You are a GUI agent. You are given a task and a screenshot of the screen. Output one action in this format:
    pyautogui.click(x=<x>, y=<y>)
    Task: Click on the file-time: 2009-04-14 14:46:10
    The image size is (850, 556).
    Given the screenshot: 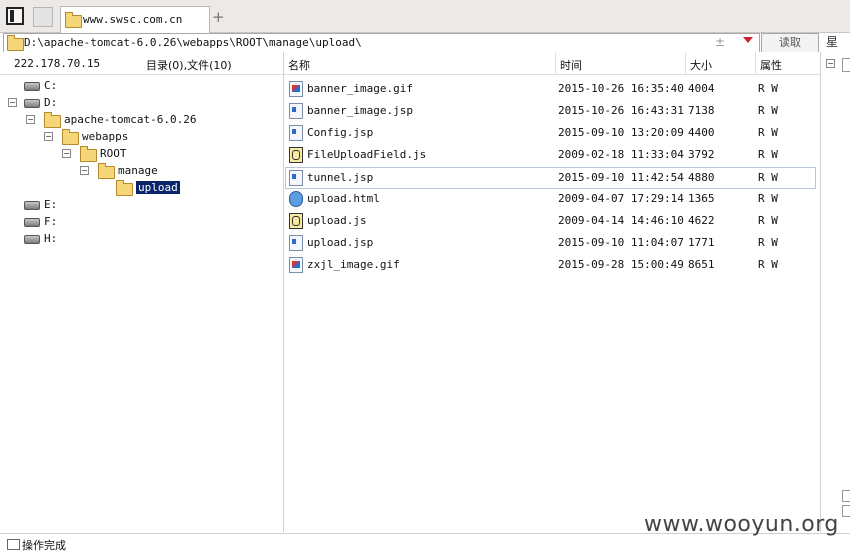 What is the action you would take?
    pyautogui.click(x=621, y=220)
    